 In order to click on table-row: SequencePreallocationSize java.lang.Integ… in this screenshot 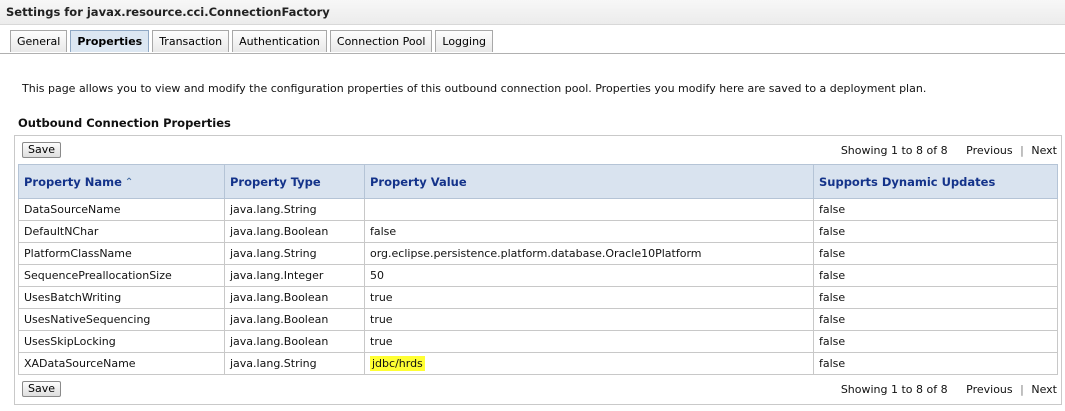, I will do `click(538, 275)`.